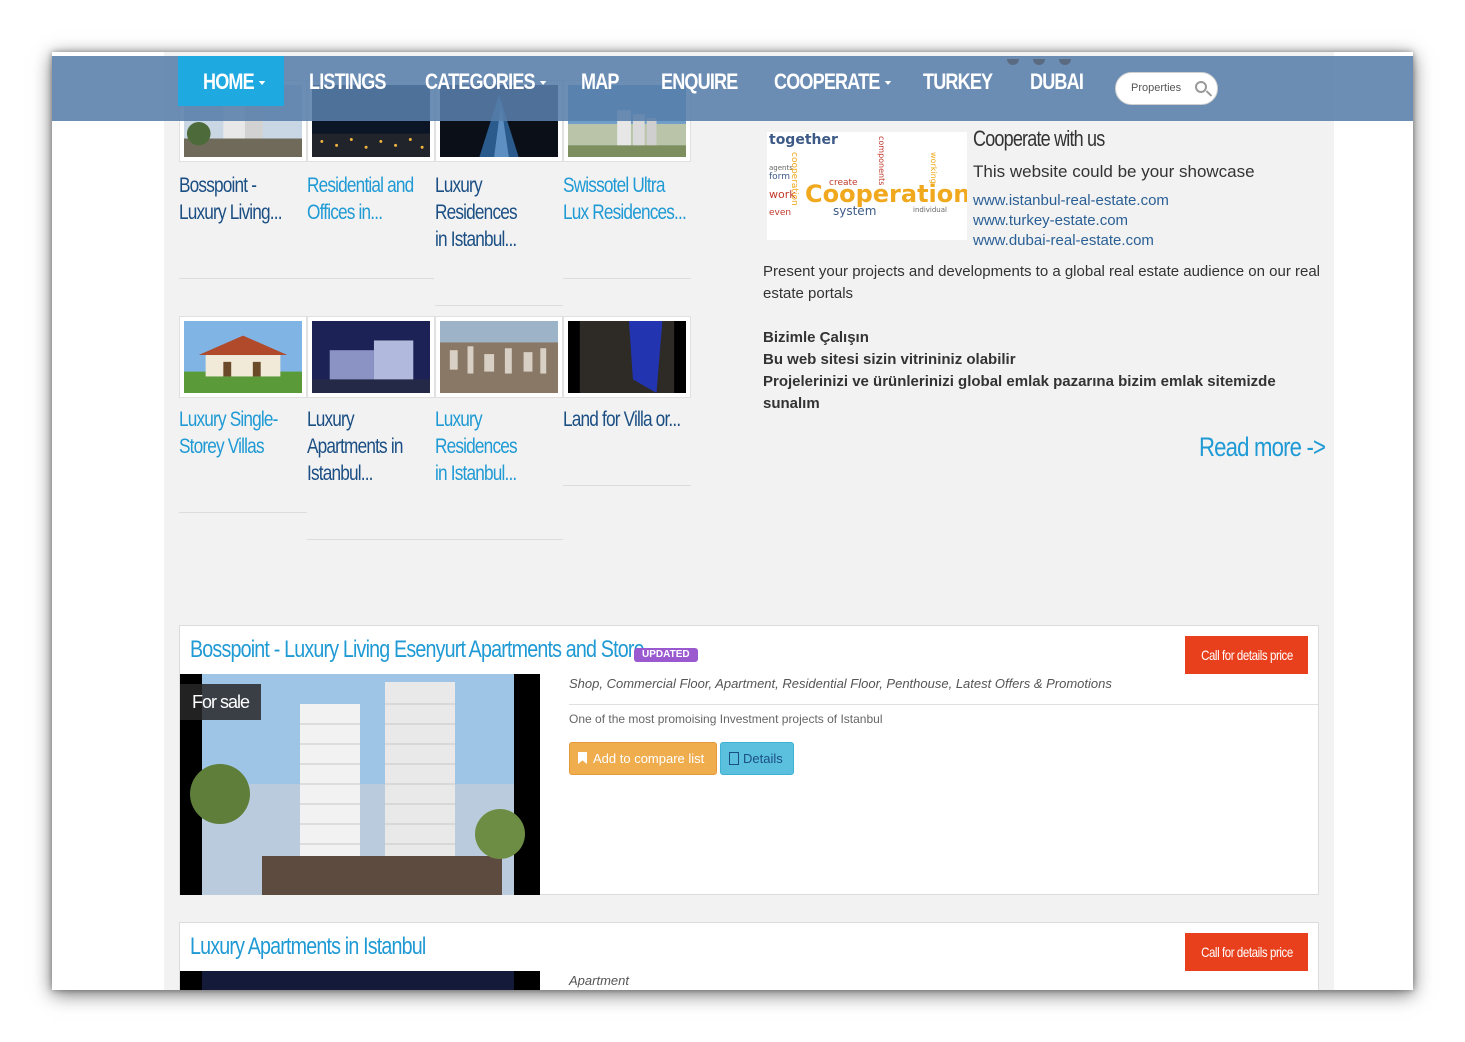  Describe the element at coordinates (582, 758) in the screenshot. I see `bookmark-icon` at that location.